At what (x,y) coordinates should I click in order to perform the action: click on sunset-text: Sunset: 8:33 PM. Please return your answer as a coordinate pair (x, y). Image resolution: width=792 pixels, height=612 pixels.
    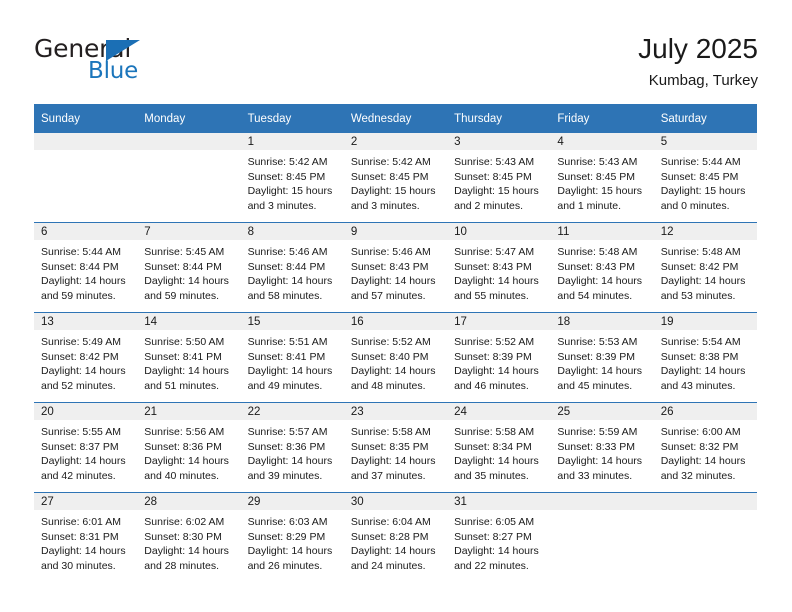
    Looking at the image, I should click on (596, 446).